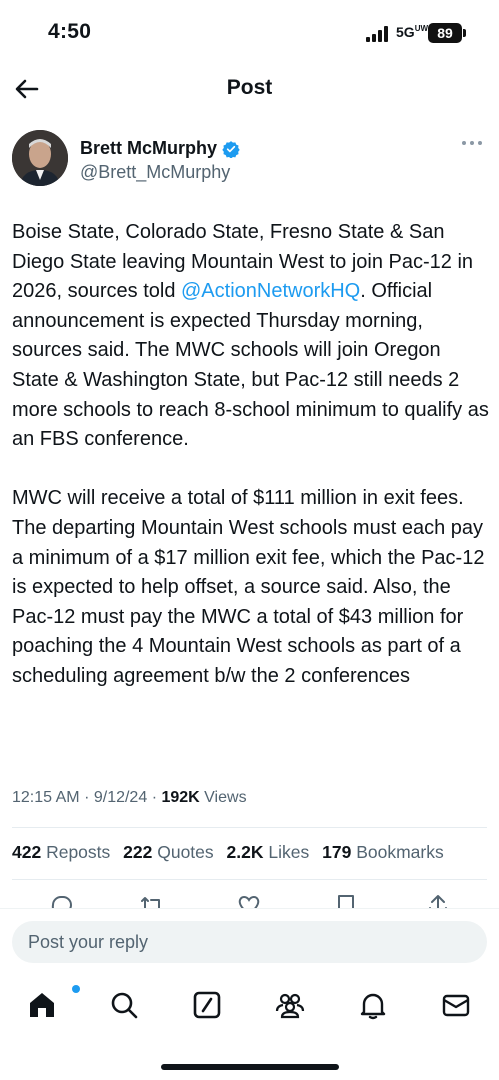 This screenshot has width=499, height=1080. Describe the element at coordinates (249, 160) in the screenshot. I see `author-row: Brett McMurphy @Brett_McMurphy` at that location.